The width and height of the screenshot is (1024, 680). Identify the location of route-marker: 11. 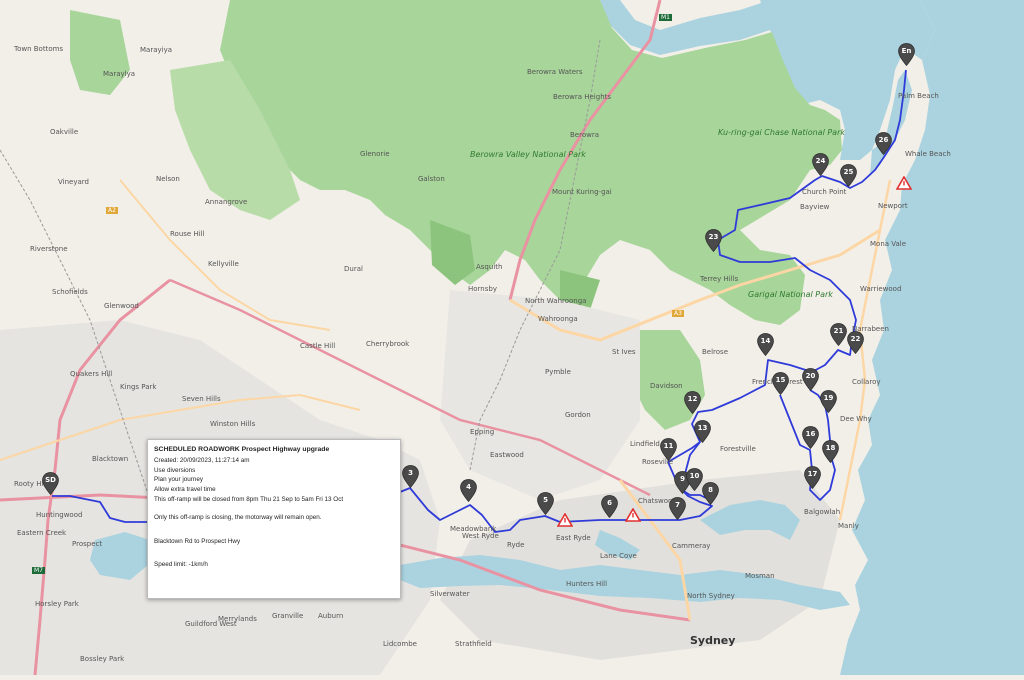
(668, 449).